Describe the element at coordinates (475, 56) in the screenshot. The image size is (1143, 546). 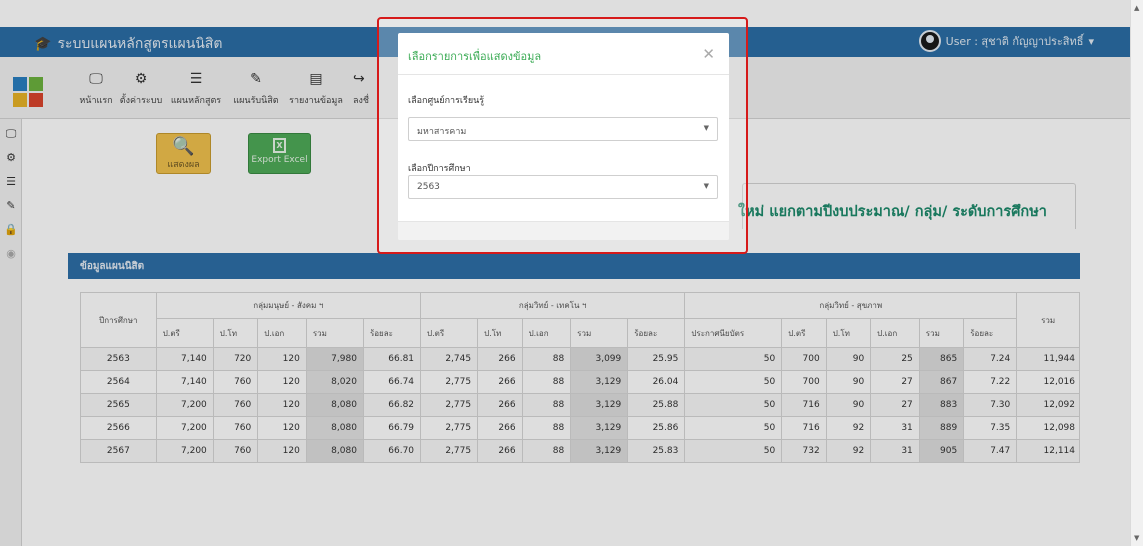
I see `modal-title: เลือกรายการเพื่อแสดงข้อมูล` at that location.